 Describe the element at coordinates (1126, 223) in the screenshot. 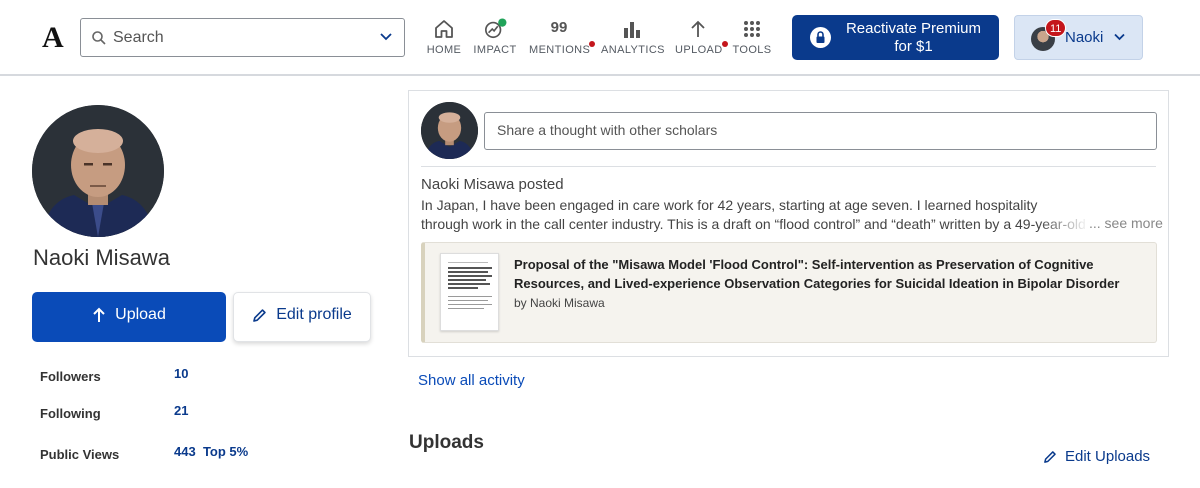

I see `see-more-link: ... see more` at that location.